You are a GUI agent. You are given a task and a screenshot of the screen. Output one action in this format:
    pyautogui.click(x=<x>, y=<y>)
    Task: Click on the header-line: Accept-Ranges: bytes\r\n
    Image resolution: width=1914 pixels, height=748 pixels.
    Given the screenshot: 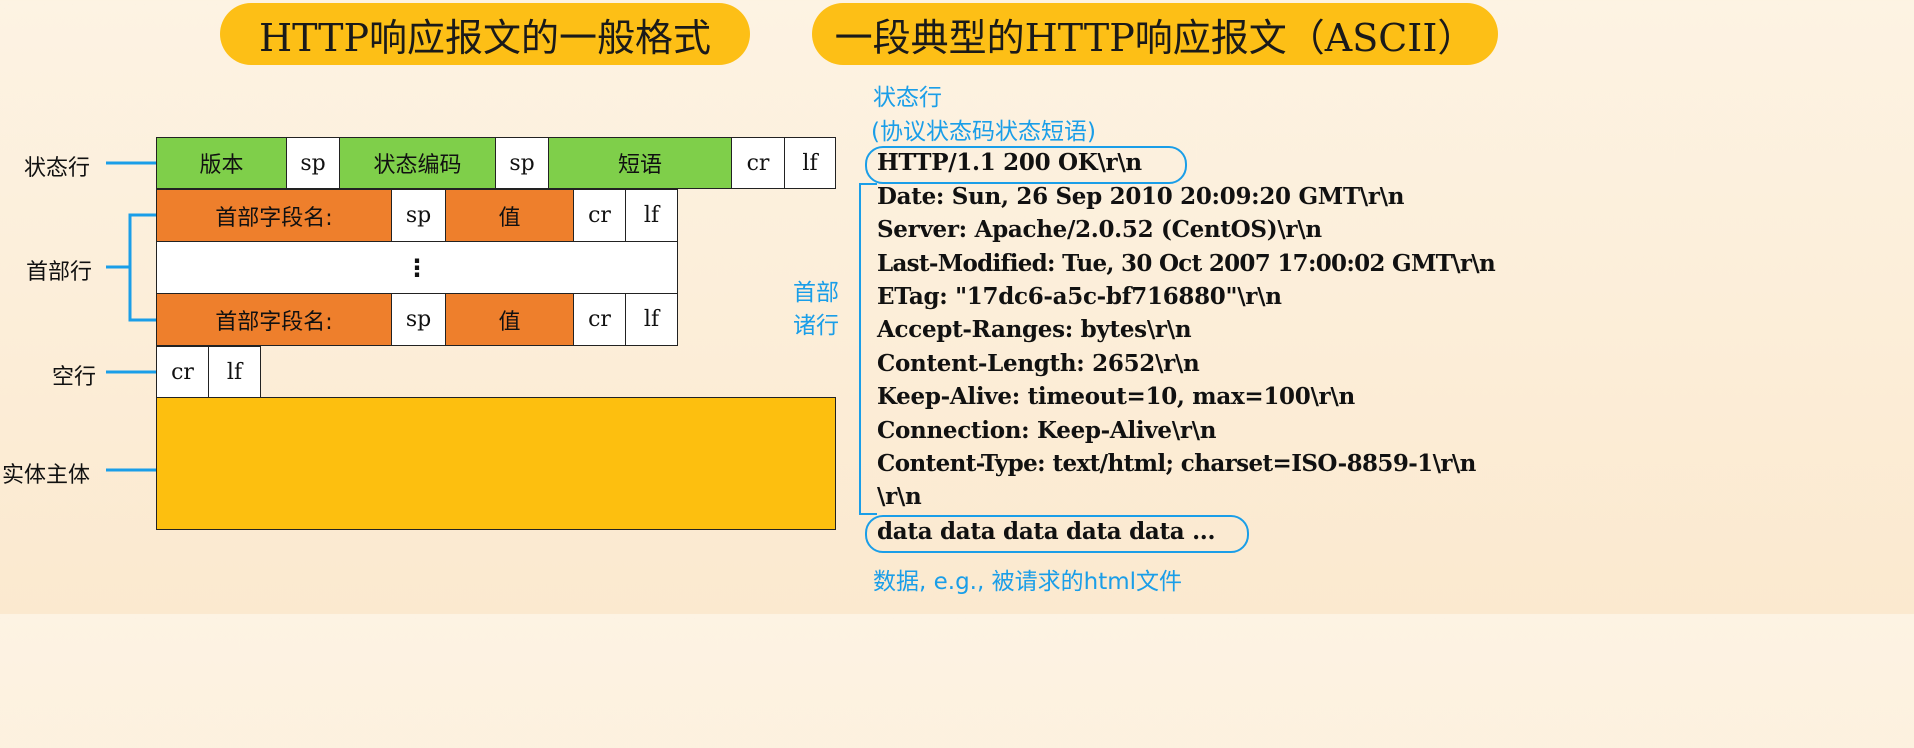 What is the action you would take?
    pyautogui.click(x=1034, y=329)
    